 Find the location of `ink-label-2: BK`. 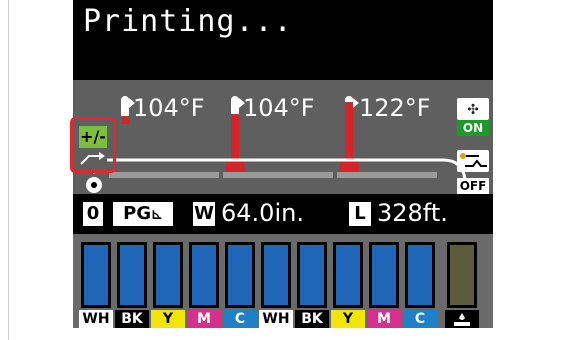

ink-label-2: BK is located at coordinates (132, 319).